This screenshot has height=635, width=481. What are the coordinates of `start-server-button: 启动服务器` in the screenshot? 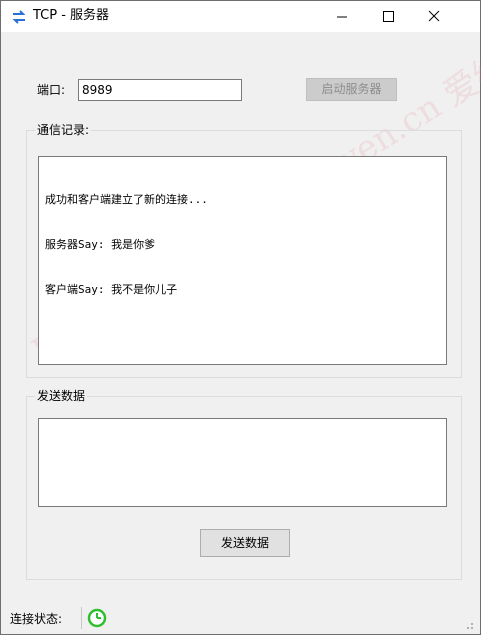 It's located at (351, 89).